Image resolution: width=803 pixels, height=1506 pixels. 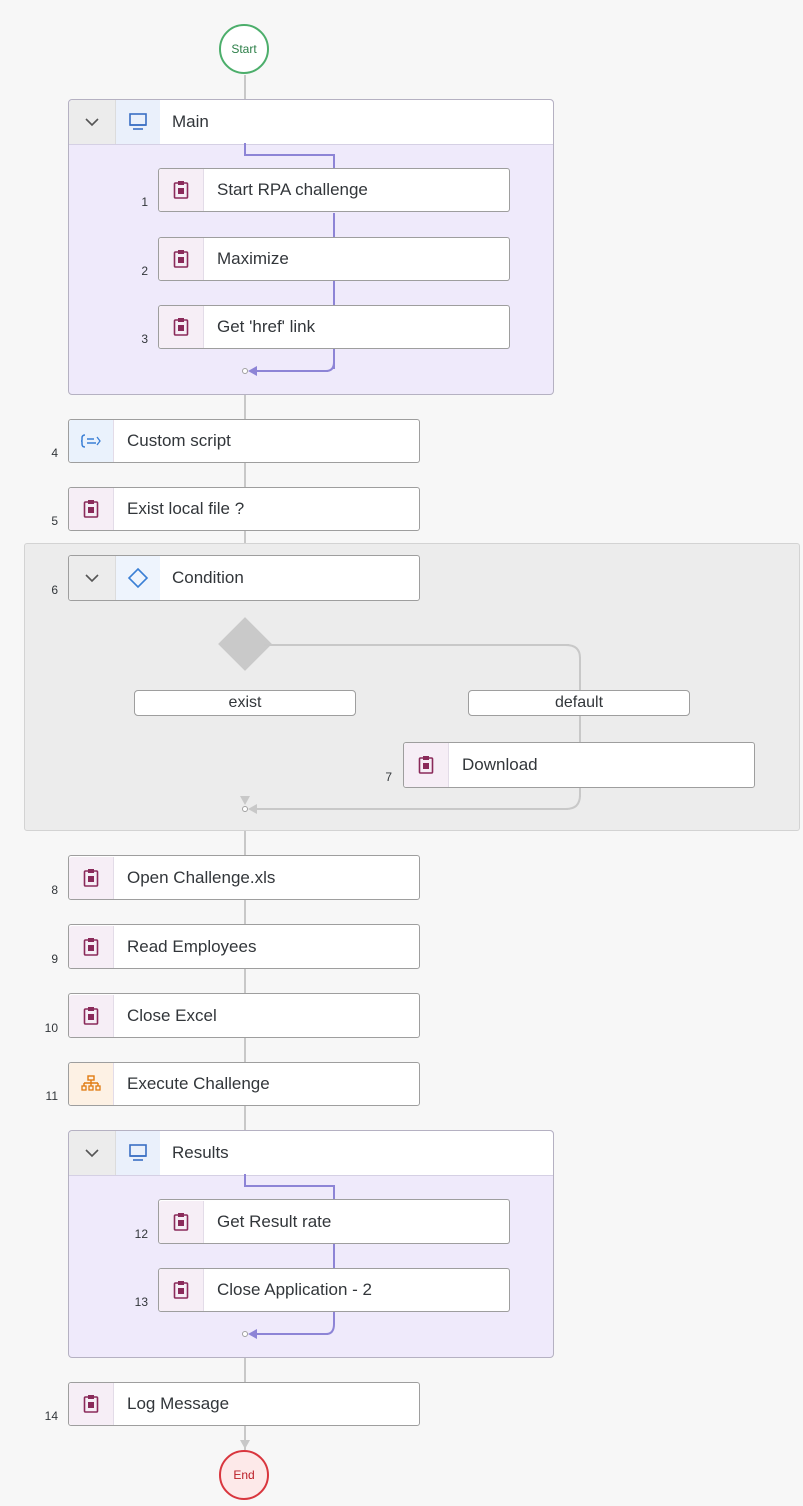 What do you see at coordinates (334, 259) in the screenshot?
I see `activity-maximize: Maximize` at bounding box center [334, 259].